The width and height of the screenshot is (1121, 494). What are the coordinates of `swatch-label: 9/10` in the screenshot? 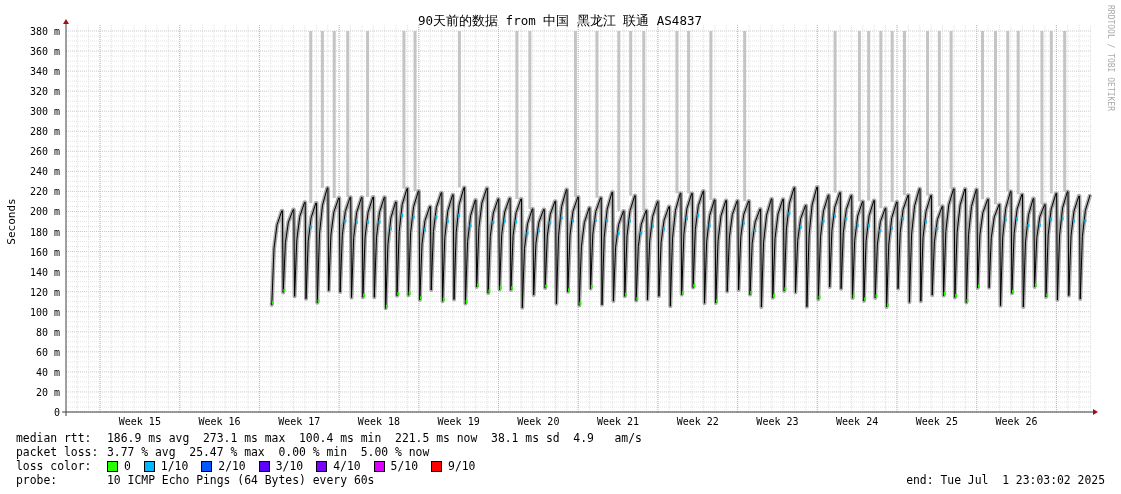 It's located at (462, 466).